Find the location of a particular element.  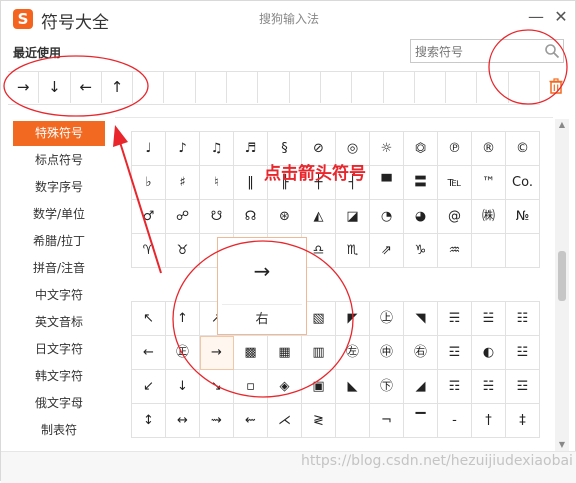

symbol-cell: ℡ is located at coordinates (455, 183).